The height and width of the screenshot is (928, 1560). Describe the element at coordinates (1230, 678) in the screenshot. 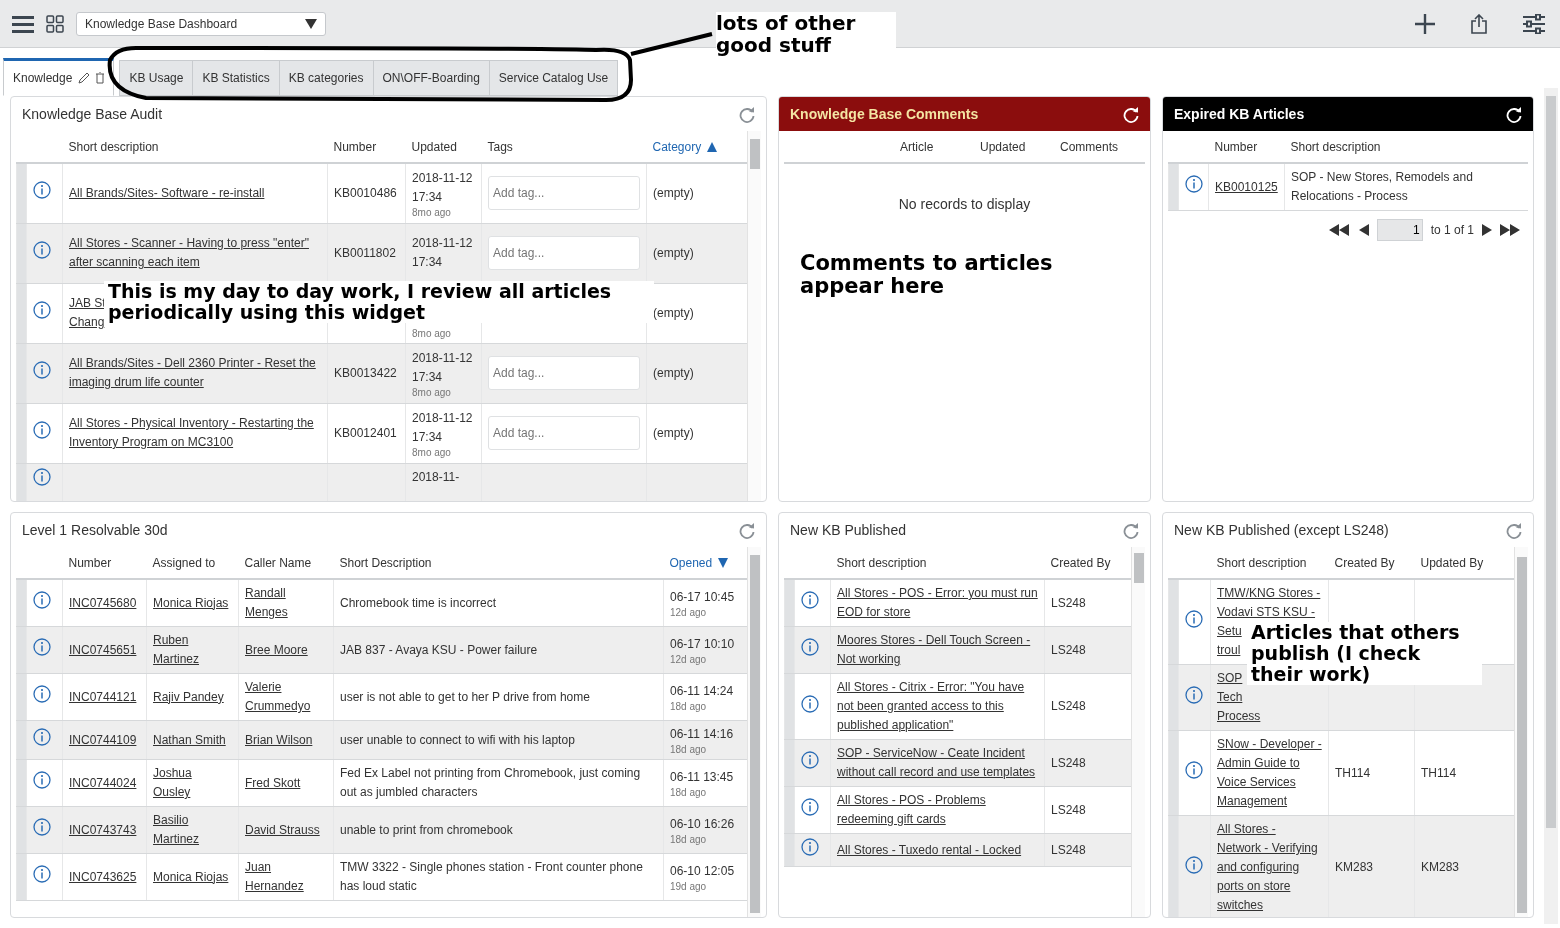

I see `record-link: SOP` at that location.